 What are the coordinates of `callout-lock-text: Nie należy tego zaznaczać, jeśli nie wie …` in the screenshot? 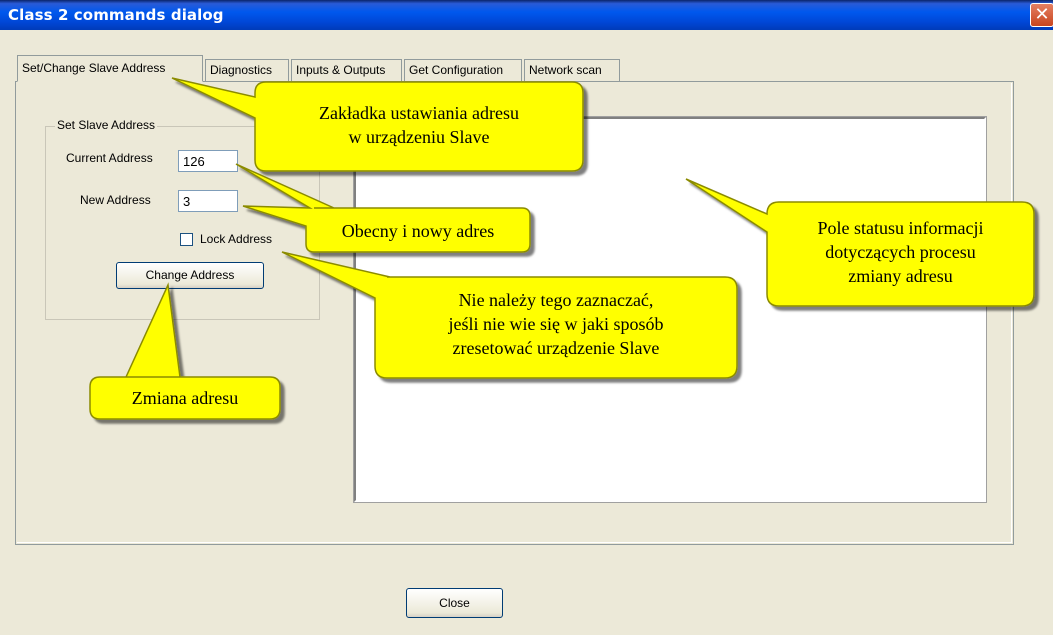 It's located at (556, 324).